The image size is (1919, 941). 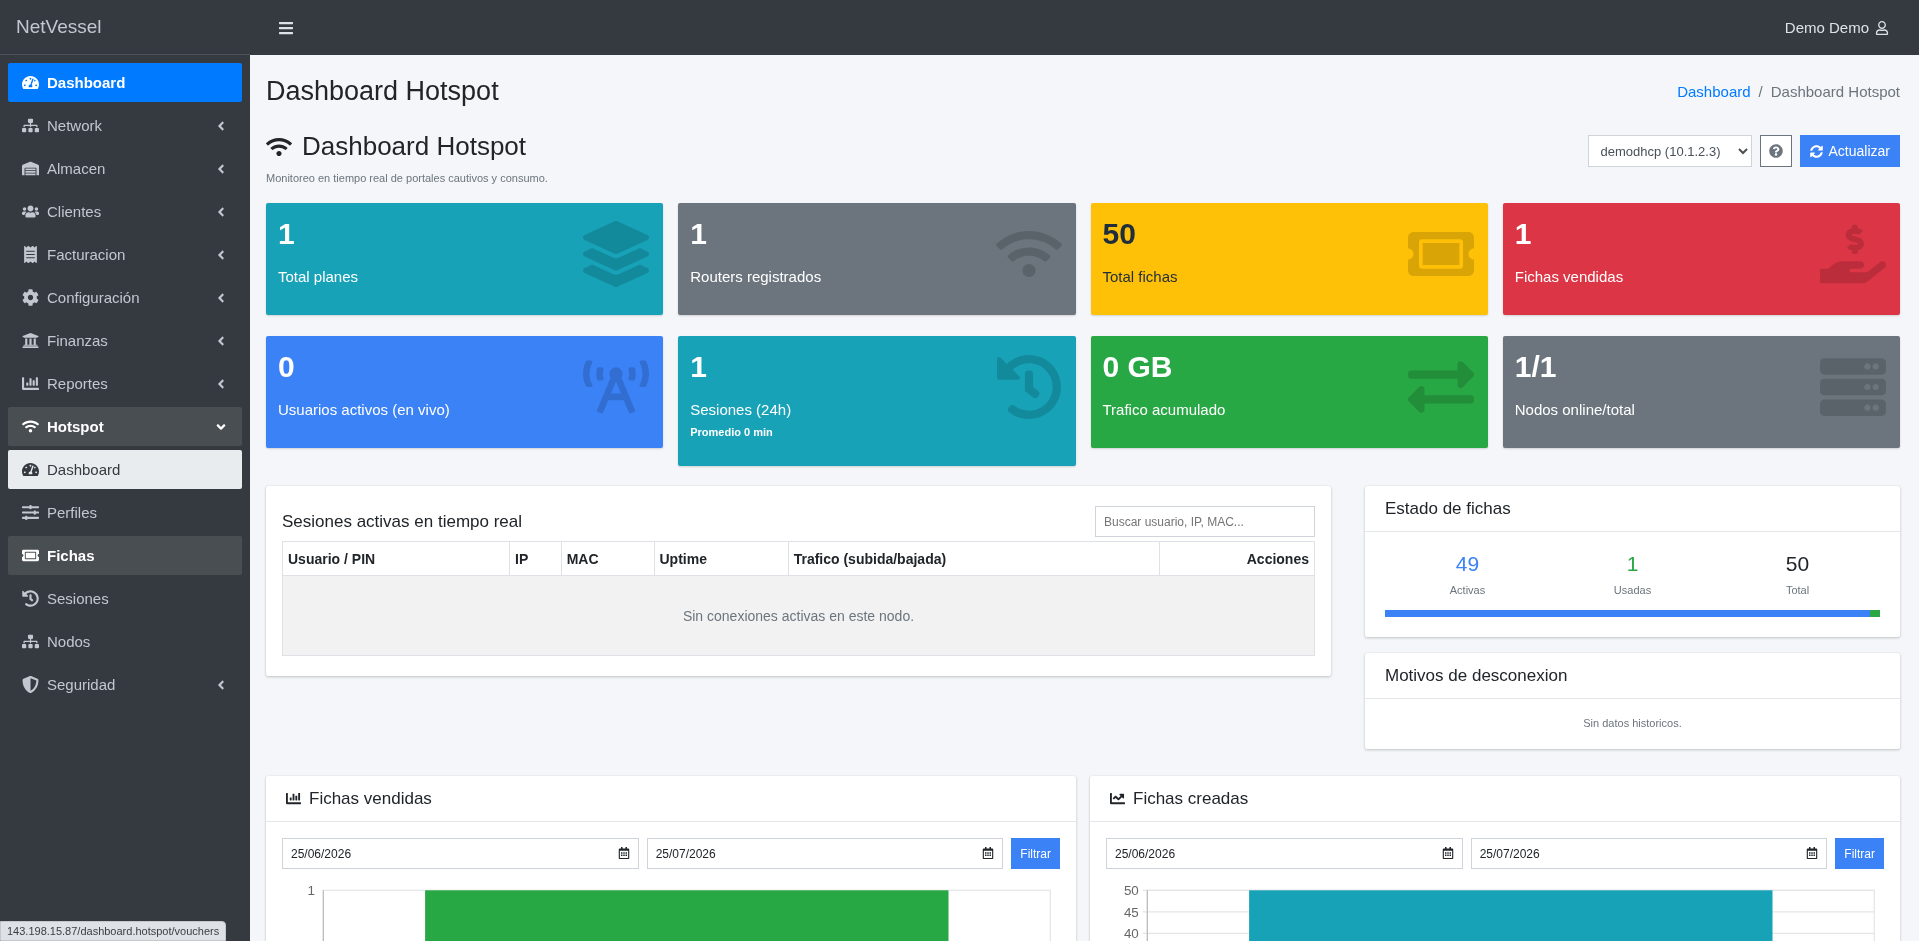 I want to click on card-title: Motivos de desconexion, so click(x=1476, y=675).